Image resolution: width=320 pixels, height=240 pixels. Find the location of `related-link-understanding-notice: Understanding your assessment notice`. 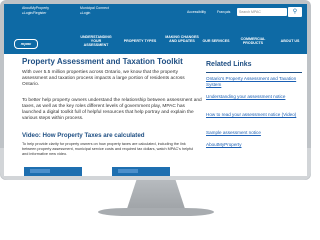

related-link-understanding-notice: Understanding your assessment notice is located at coordinates (254, 97).